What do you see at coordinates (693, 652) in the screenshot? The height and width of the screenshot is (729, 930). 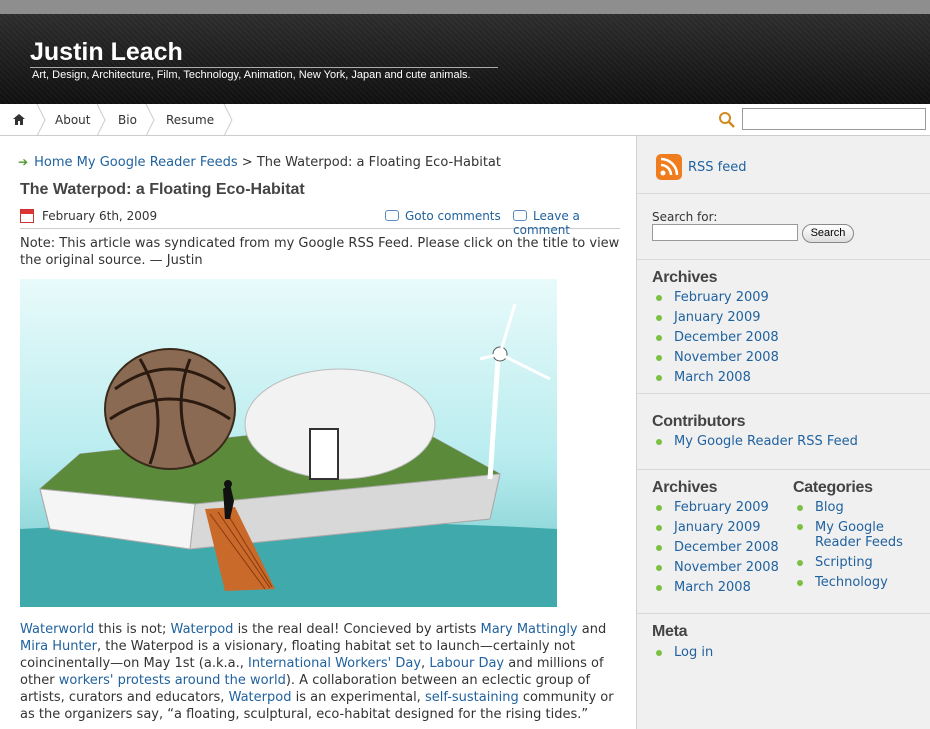 I see `login-link: Log in` at bounding box center [693, 652].